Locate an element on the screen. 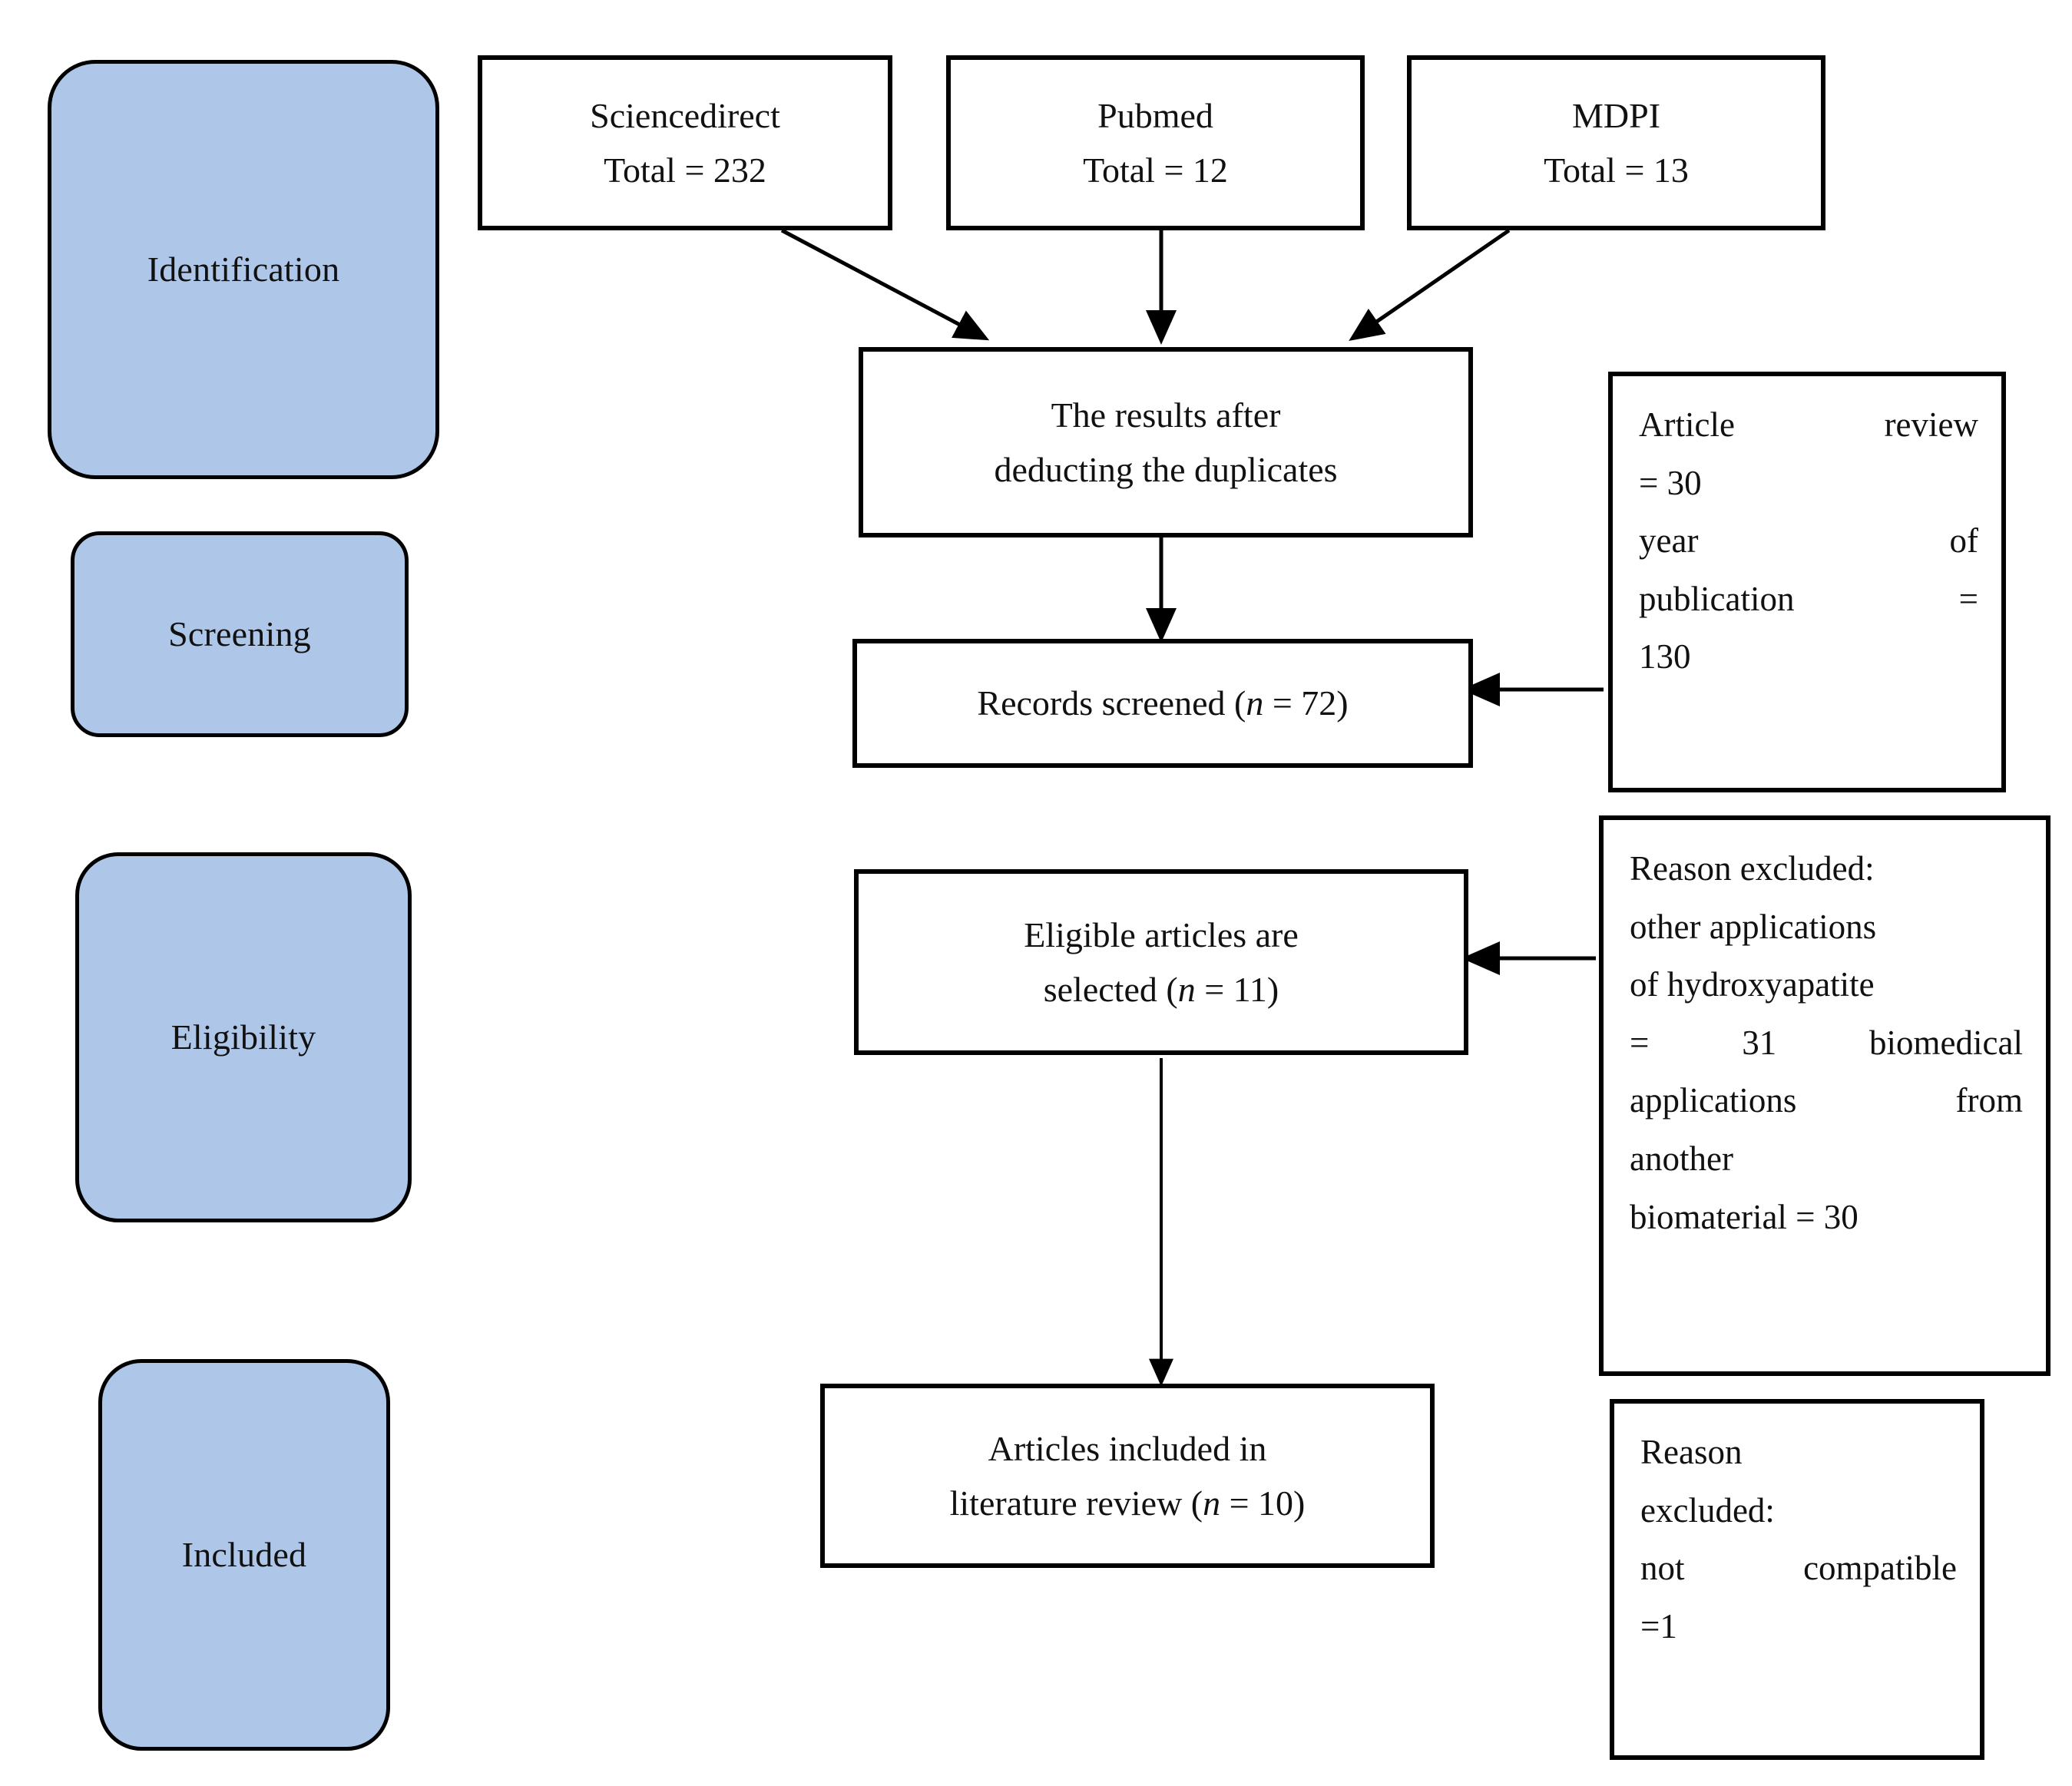 This screenshot has height=1786, width=2072. included-line-2: literature review (n = 10) is located at coordinates (1128, 1503).